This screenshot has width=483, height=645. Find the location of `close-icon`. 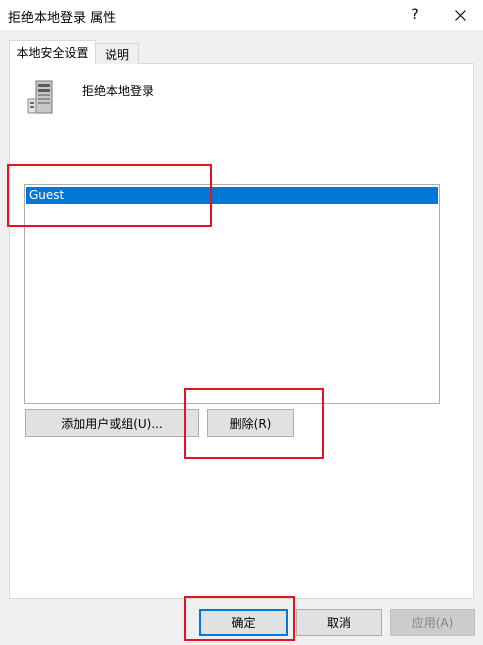

close-icon is located at coordinates (460, 15).